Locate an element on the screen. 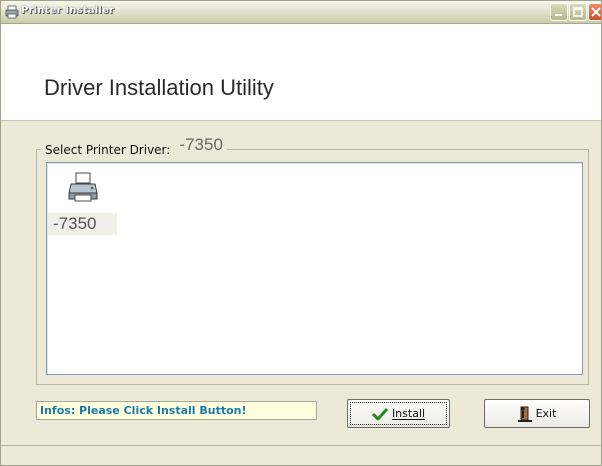  maximize-button is located at coordinates (578, 12).